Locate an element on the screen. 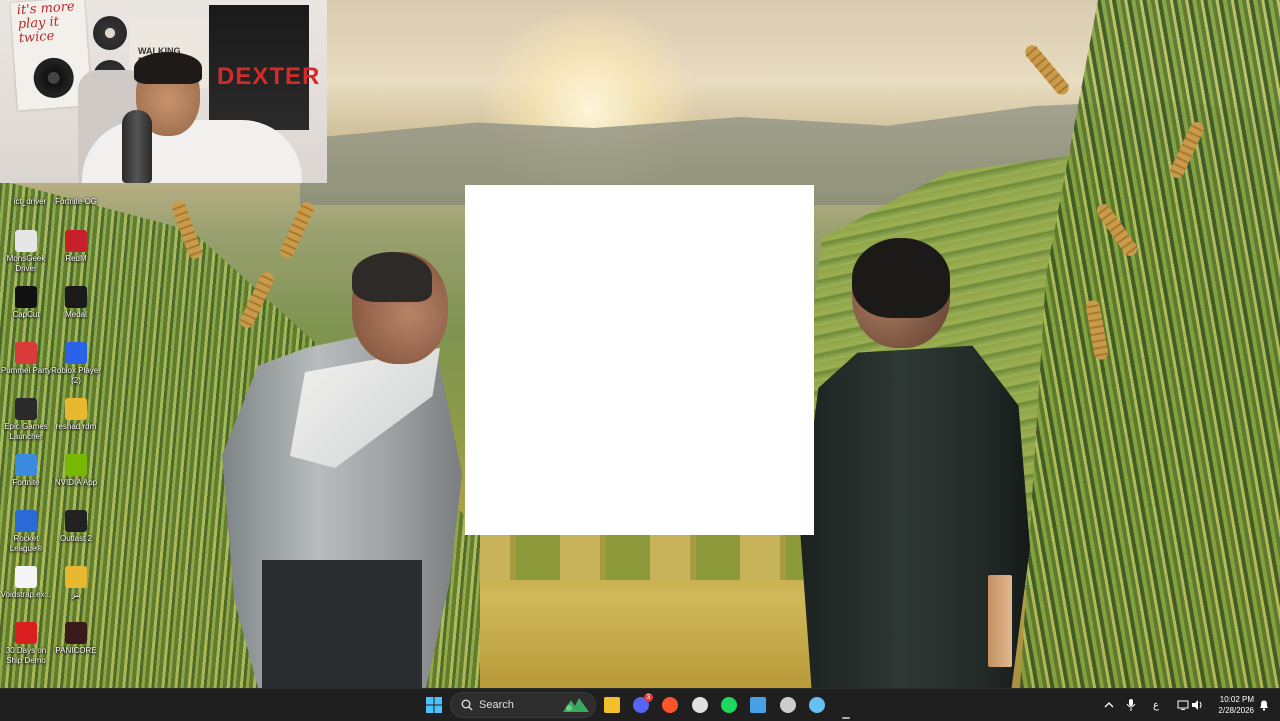  desktop-icon: Fortnite is located at coordinates (26, 471).